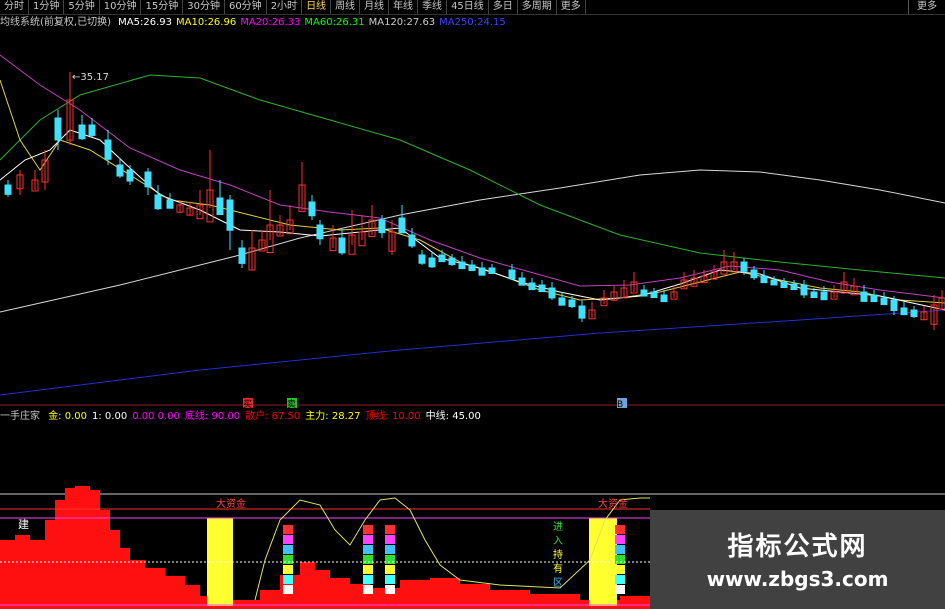 The width and height of the screenshot is (945, 609). Describe the element at coordinates (110, 416) in the screenshot. I see `sub-indicator-value: 1: 0.00` at that location.